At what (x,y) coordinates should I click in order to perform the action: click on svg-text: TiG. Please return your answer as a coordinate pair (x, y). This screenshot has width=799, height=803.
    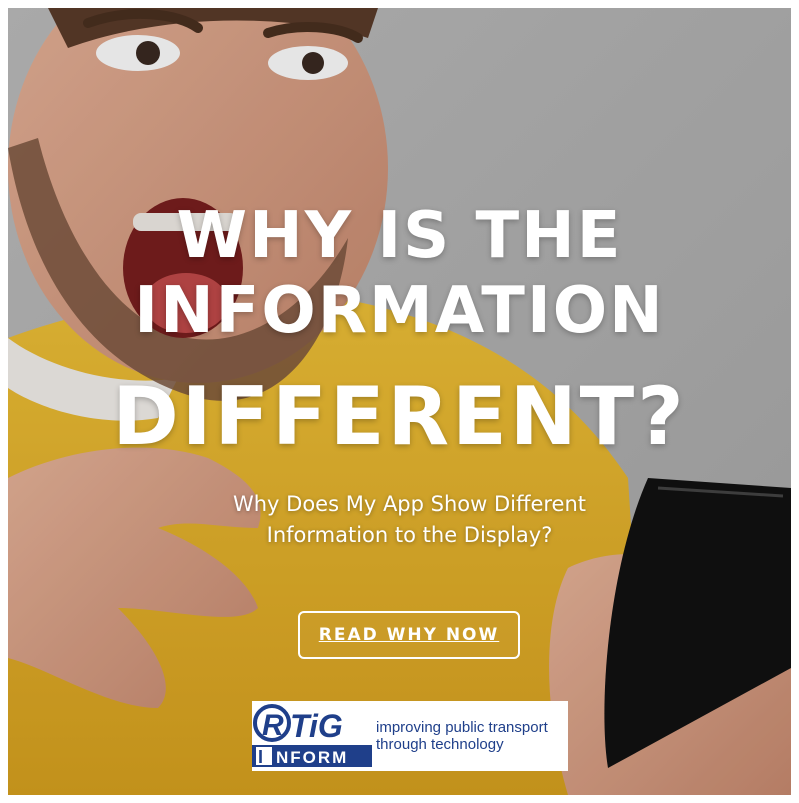
    Looking at the image, I should click on (316, 726).